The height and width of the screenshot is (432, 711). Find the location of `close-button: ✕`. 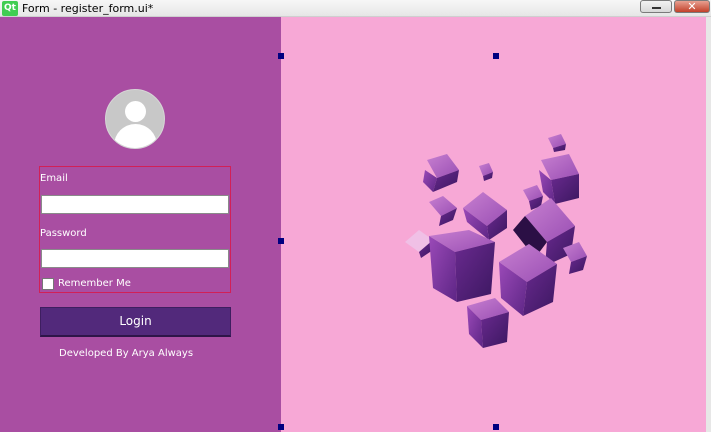

close-button: ✕ is located at coordinates (692, 6).